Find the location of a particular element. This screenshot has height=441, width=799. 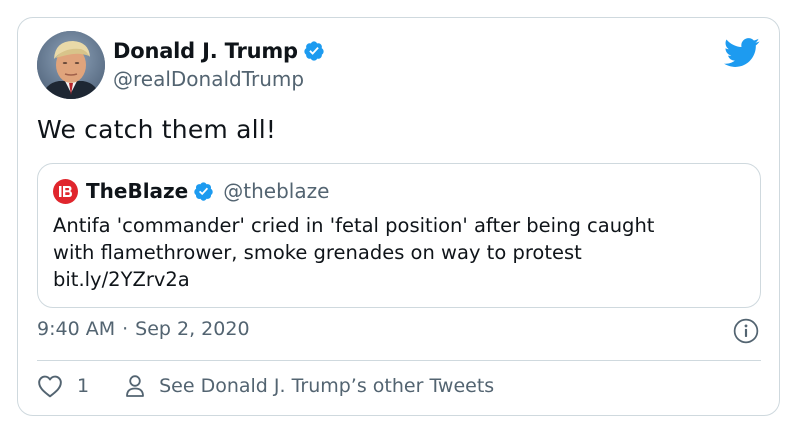

quoted-author-handle: @theblaze is located at coordinates (276, 191).